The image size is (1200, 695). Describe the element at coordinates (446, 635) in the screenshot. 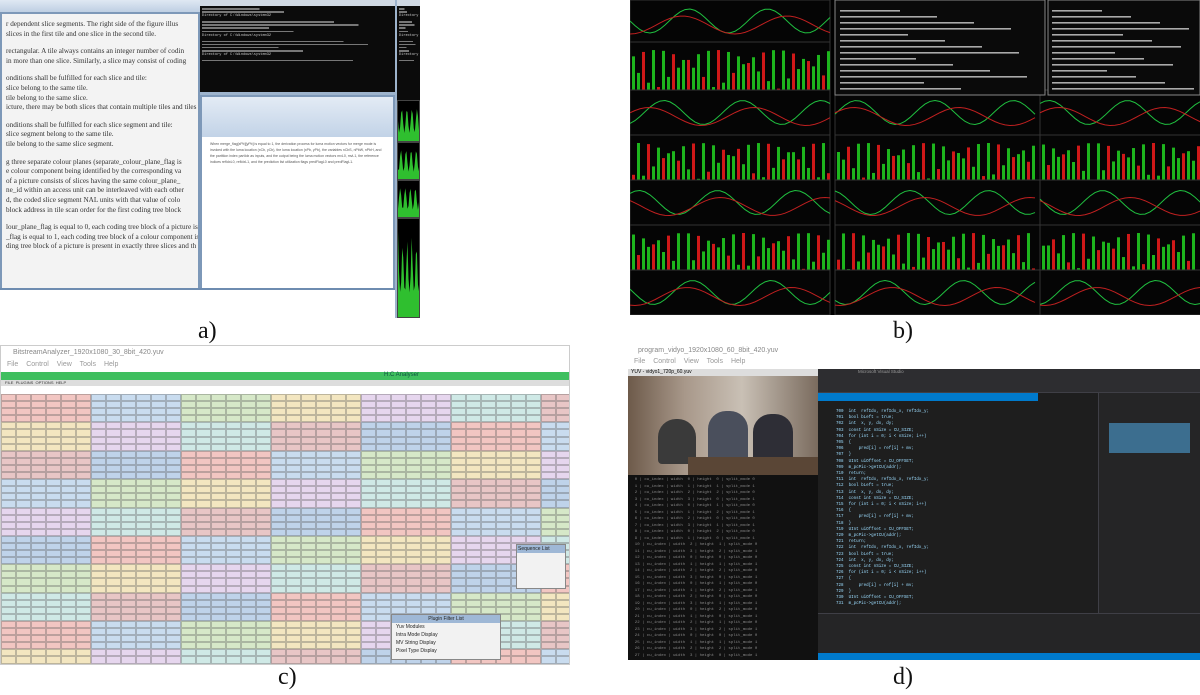

I see `plugin-item: Intra Mode Display` at that location.